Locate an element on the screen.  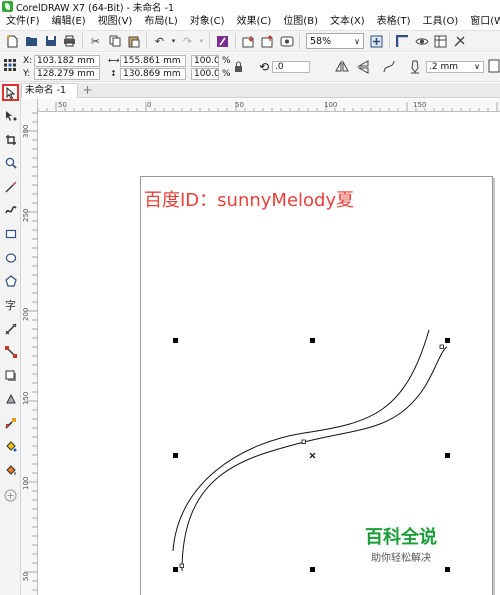
menu-text: 文本(X) is located at coordinates (347, 21).